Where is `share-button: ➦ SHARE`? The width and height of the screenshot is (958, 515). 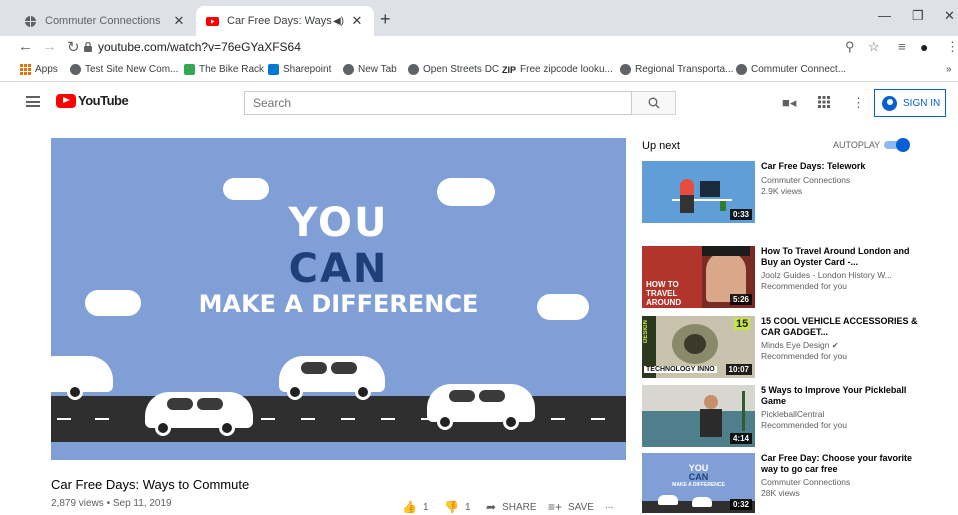 share-button: ➦ SHARE is located at coordinates (511, 507).